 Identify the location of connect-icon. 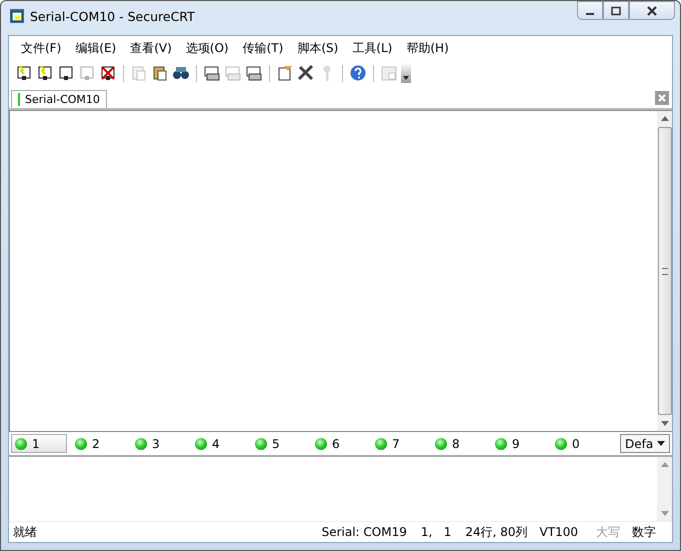
(24, 73).